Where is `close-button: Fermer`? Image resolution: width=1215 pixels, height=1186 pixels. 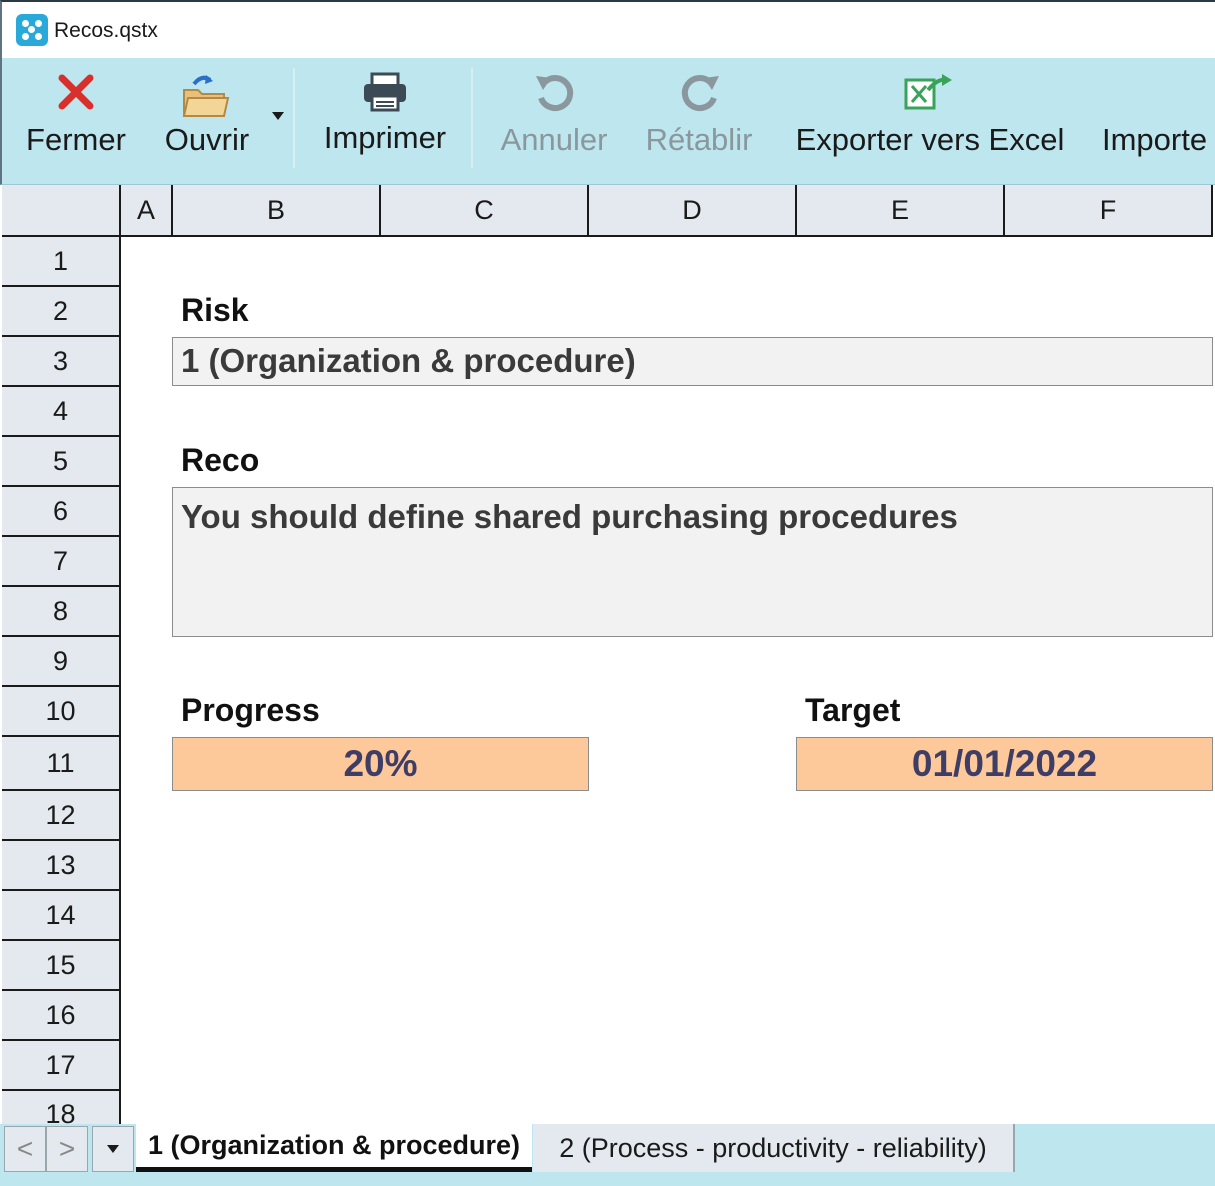 close-button: Fermer is located at coordinates (76, 121).